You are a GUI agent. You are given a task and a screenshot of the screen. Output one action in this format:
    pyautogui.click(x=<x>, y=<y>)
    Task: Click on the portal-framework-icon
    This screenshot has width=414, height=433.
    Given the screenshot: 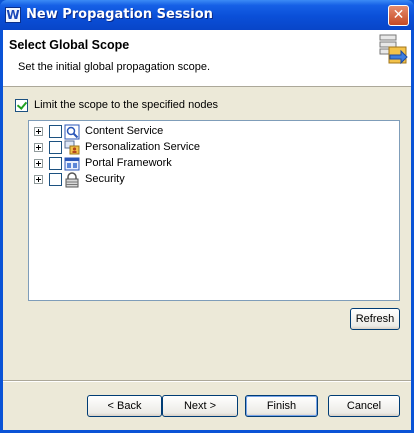 What is the action you would take?
    pyautogui.click(x=72, y=164)
    